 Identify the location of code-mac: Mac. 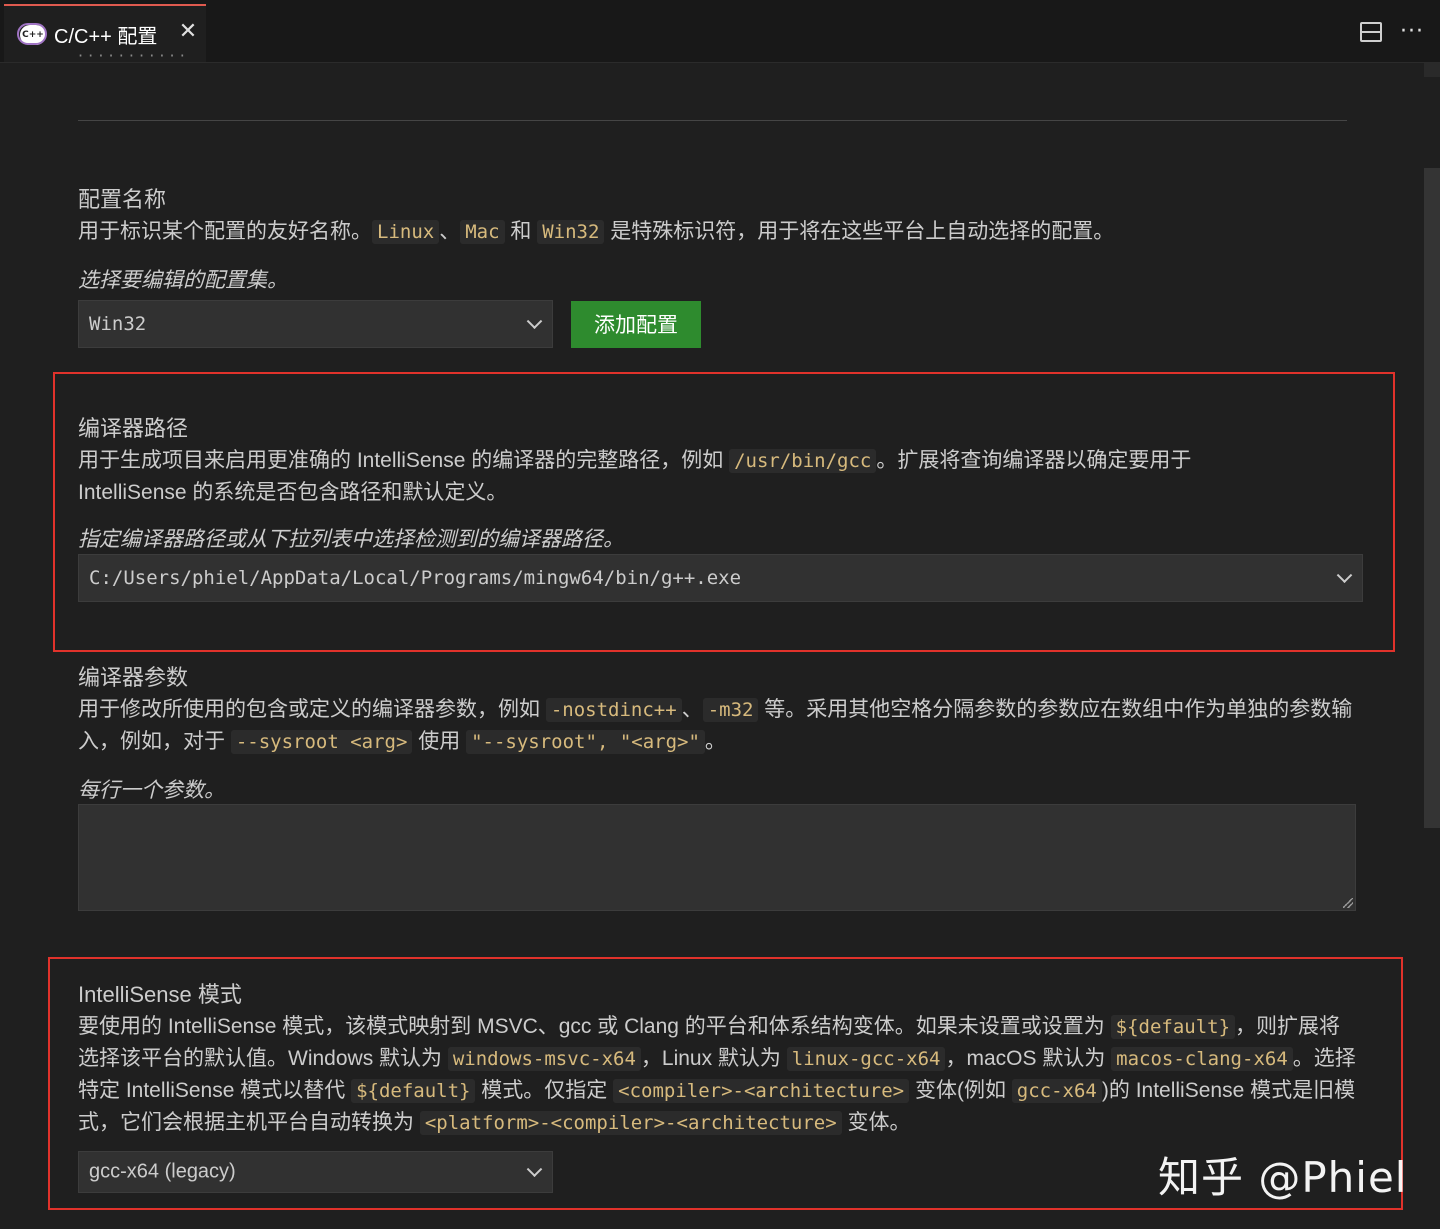
(482, 232).